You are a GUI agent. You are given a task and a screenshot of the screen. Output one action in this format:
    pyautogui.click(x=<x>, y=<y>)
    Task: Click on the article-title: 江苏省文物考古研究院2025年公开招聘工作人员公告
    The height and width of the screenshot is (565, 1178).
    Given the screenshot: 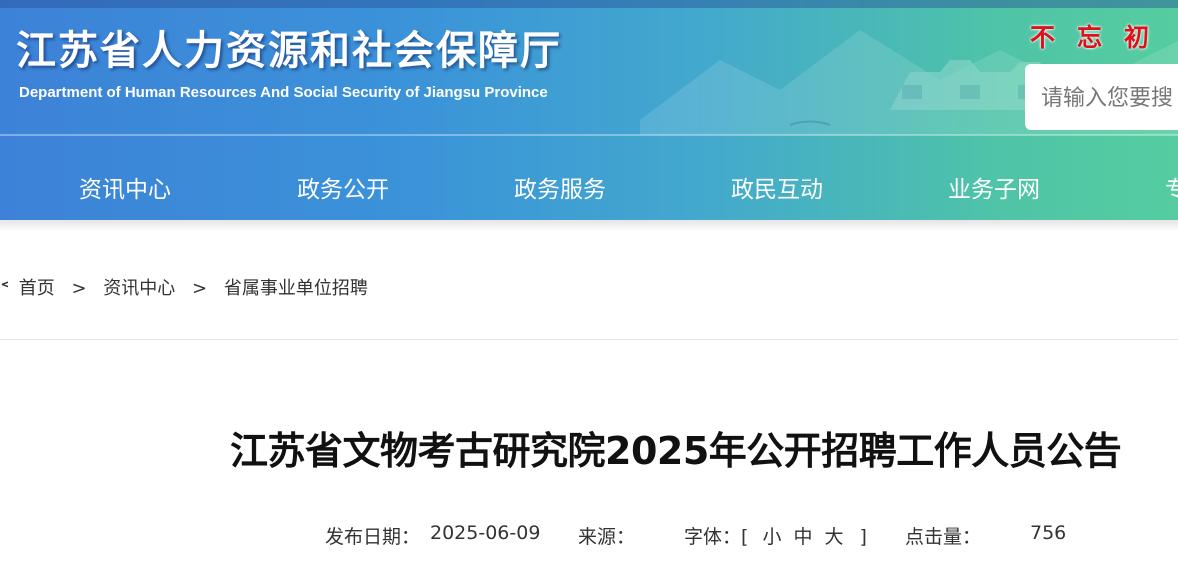 What is the action you would take?
    pyautogui.click(x=676, y=451)
    